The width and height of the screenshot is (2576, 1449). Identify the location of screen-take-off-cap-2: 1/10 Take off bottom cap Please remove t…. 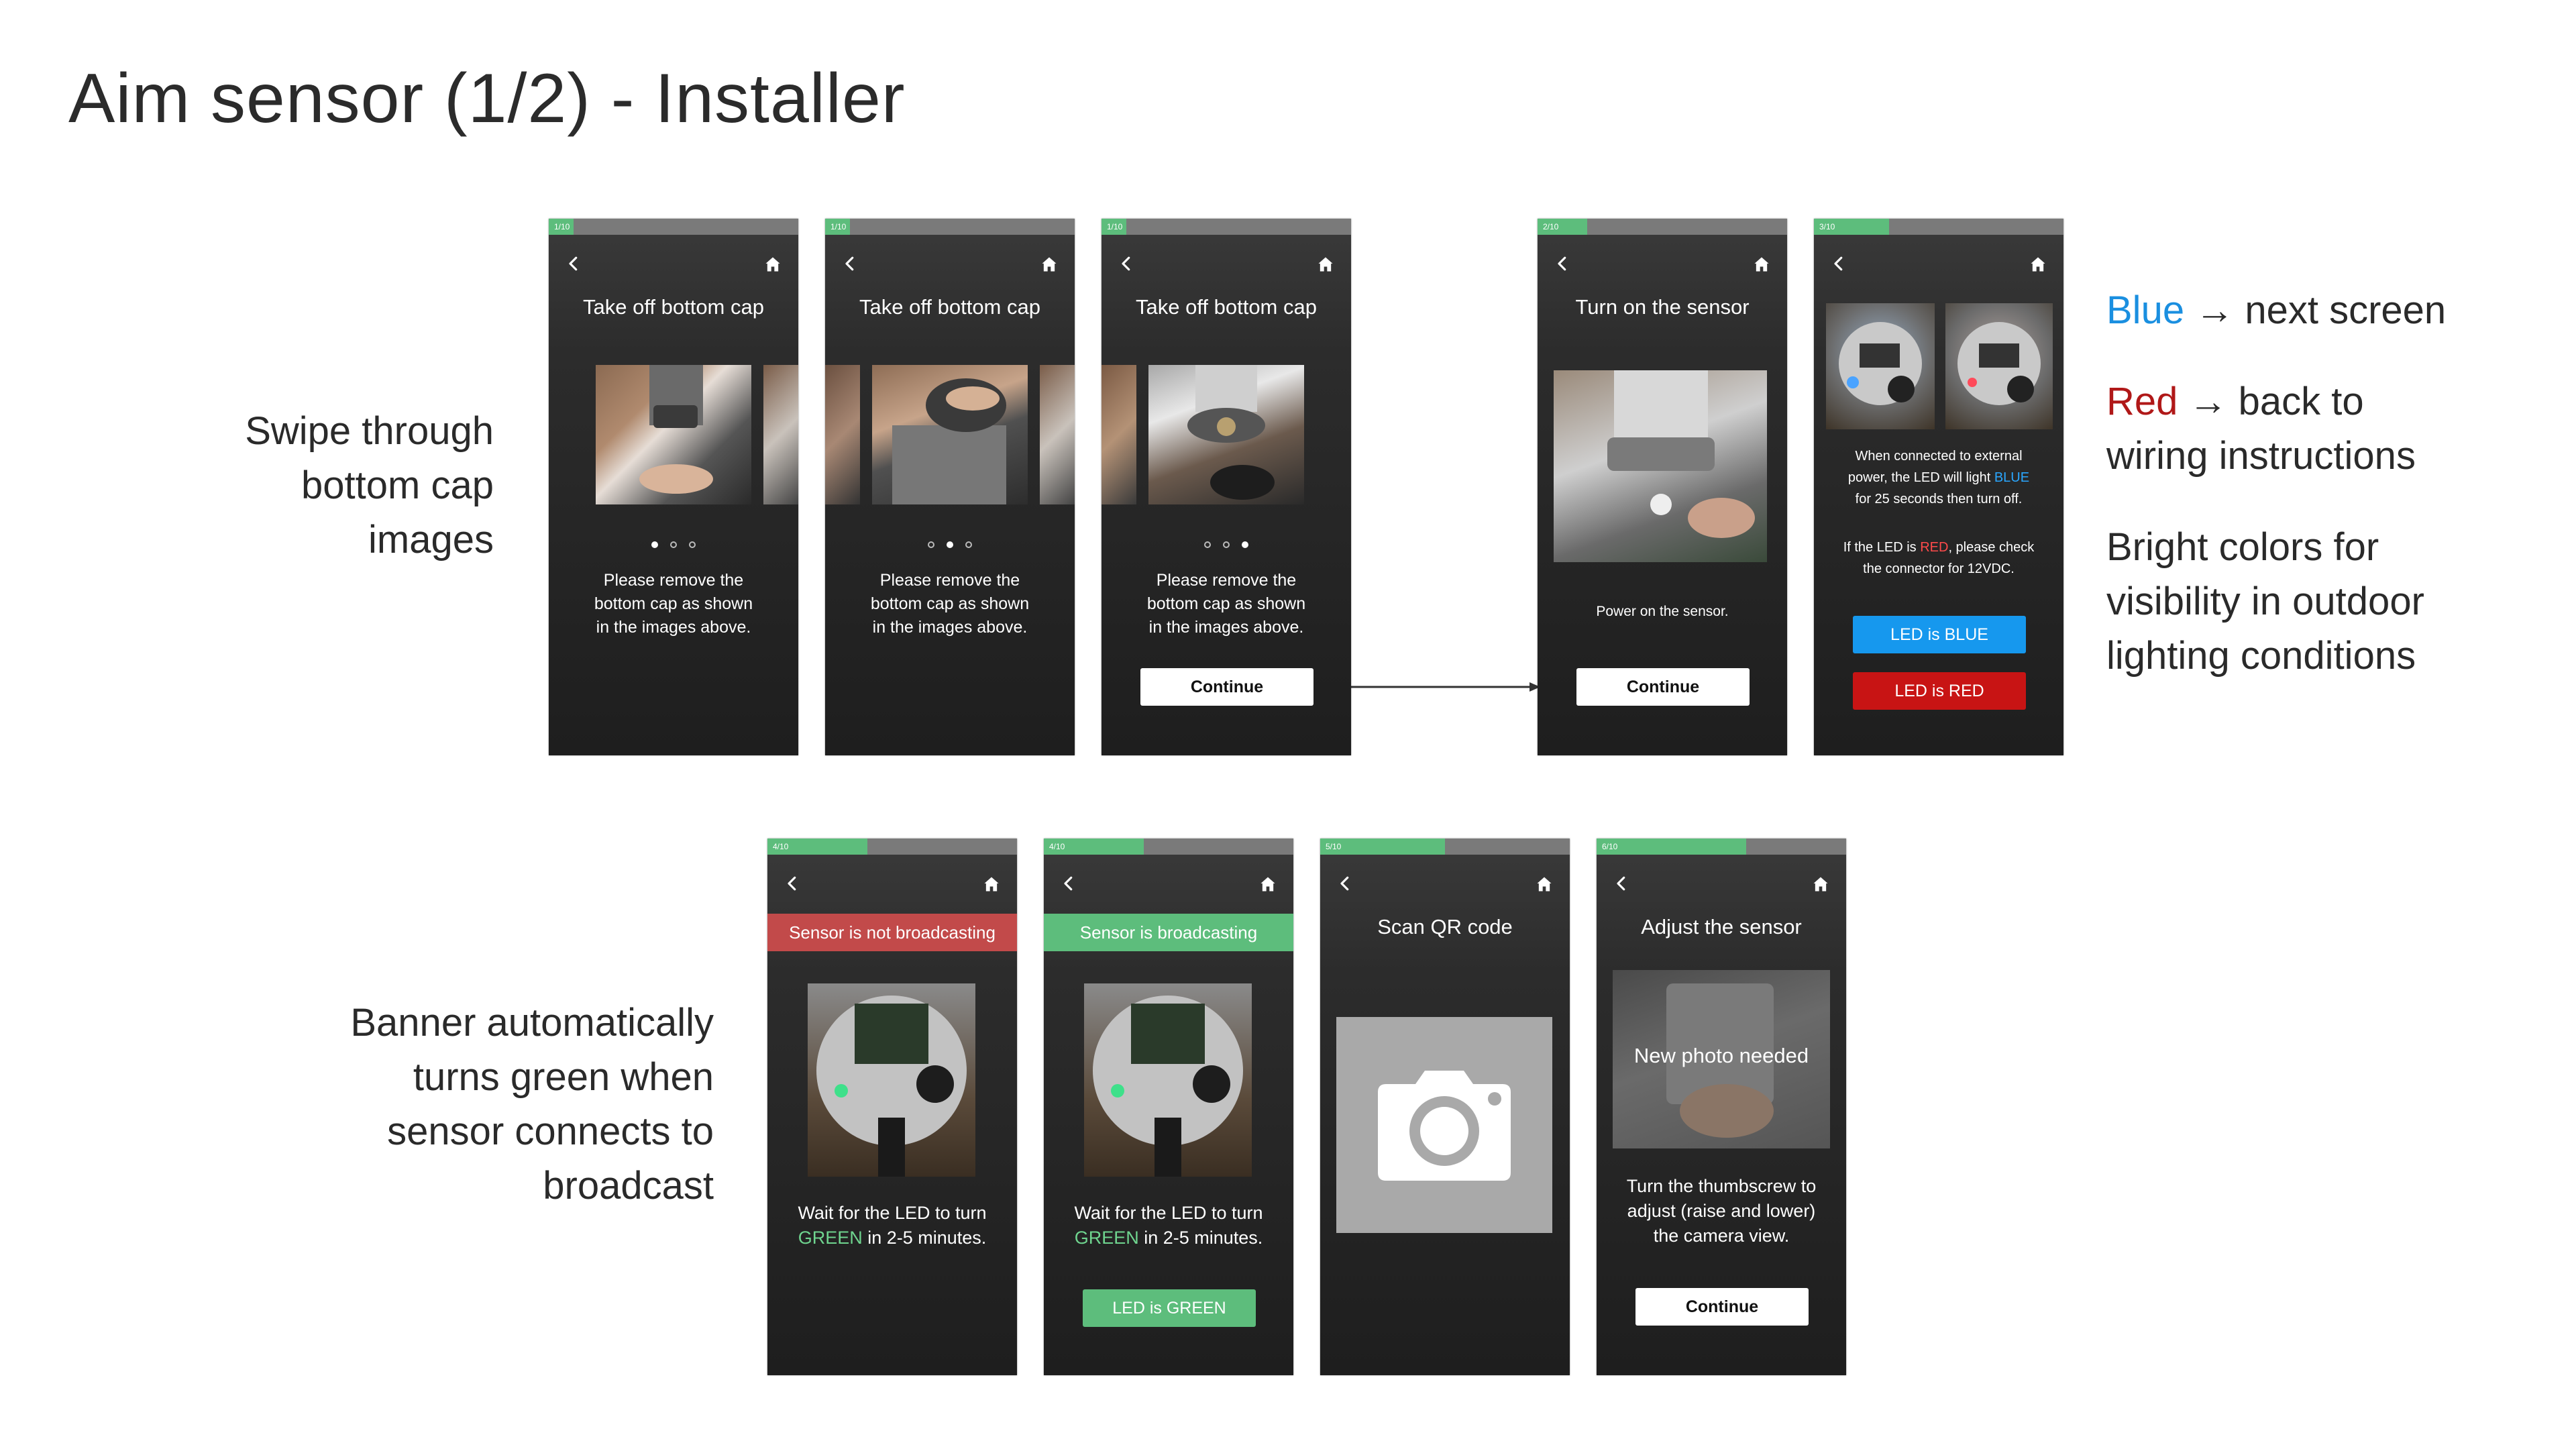
(950, 487).